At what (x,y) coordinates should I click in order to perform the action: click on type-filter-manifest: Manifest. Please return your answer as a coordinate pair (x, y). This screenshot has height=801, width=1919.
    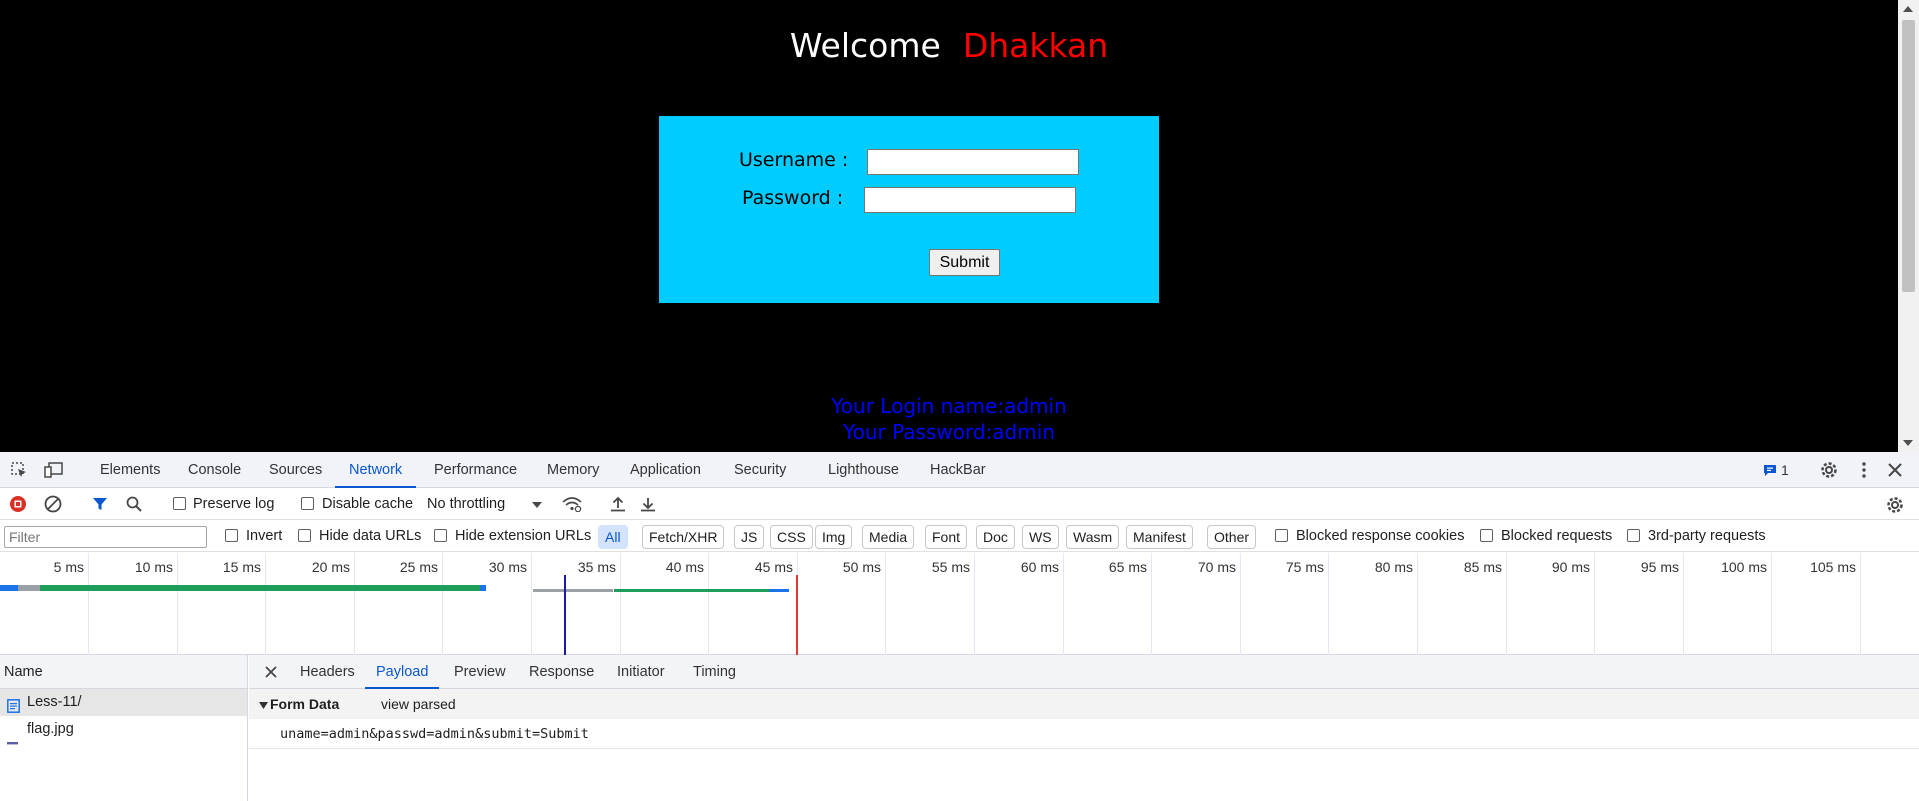
    Looking at the image, I should click on (1159, 537).